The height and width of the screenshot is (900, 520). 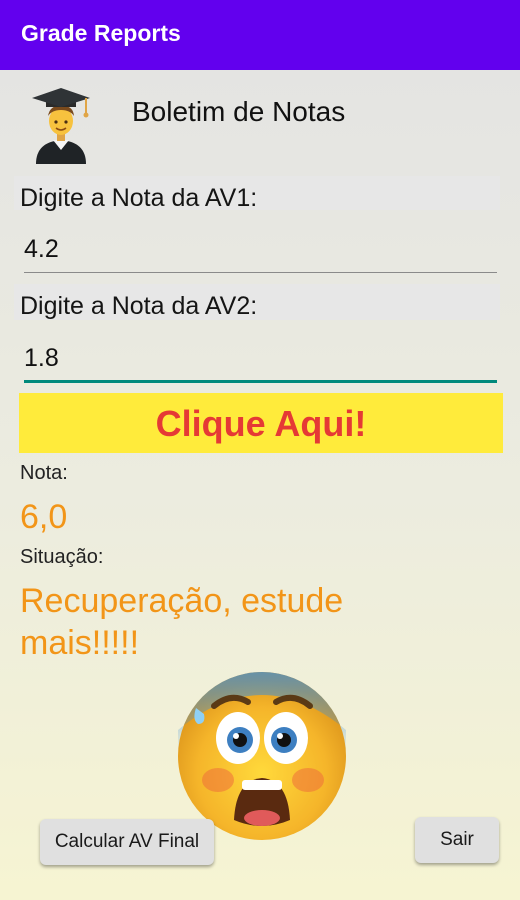 What do you see at coordinates (139, 198) in the screenshot?
I see `av1-label: Digite a Nota da AV1:` at bounding box center [139, 198].